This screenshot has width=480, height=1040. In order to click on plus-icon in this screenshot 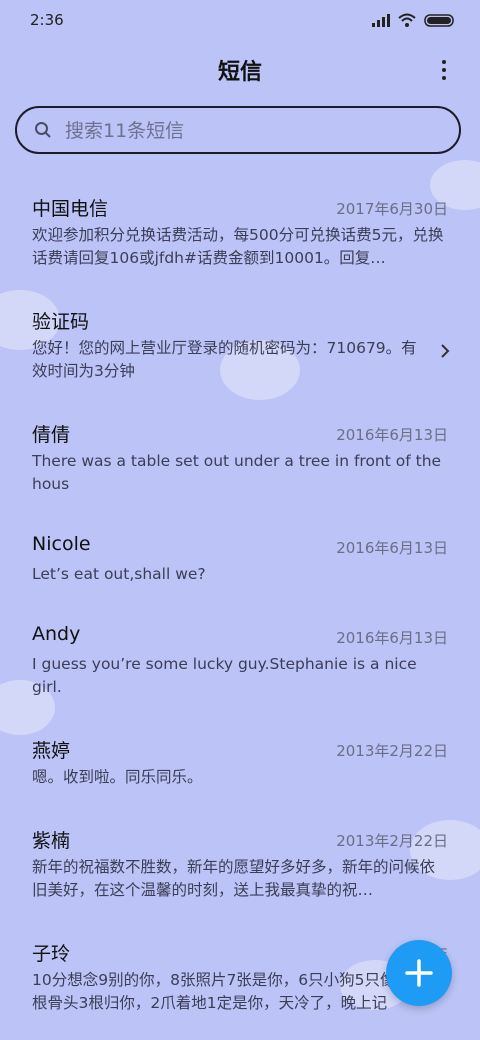, I will do `click(419, 973)`.